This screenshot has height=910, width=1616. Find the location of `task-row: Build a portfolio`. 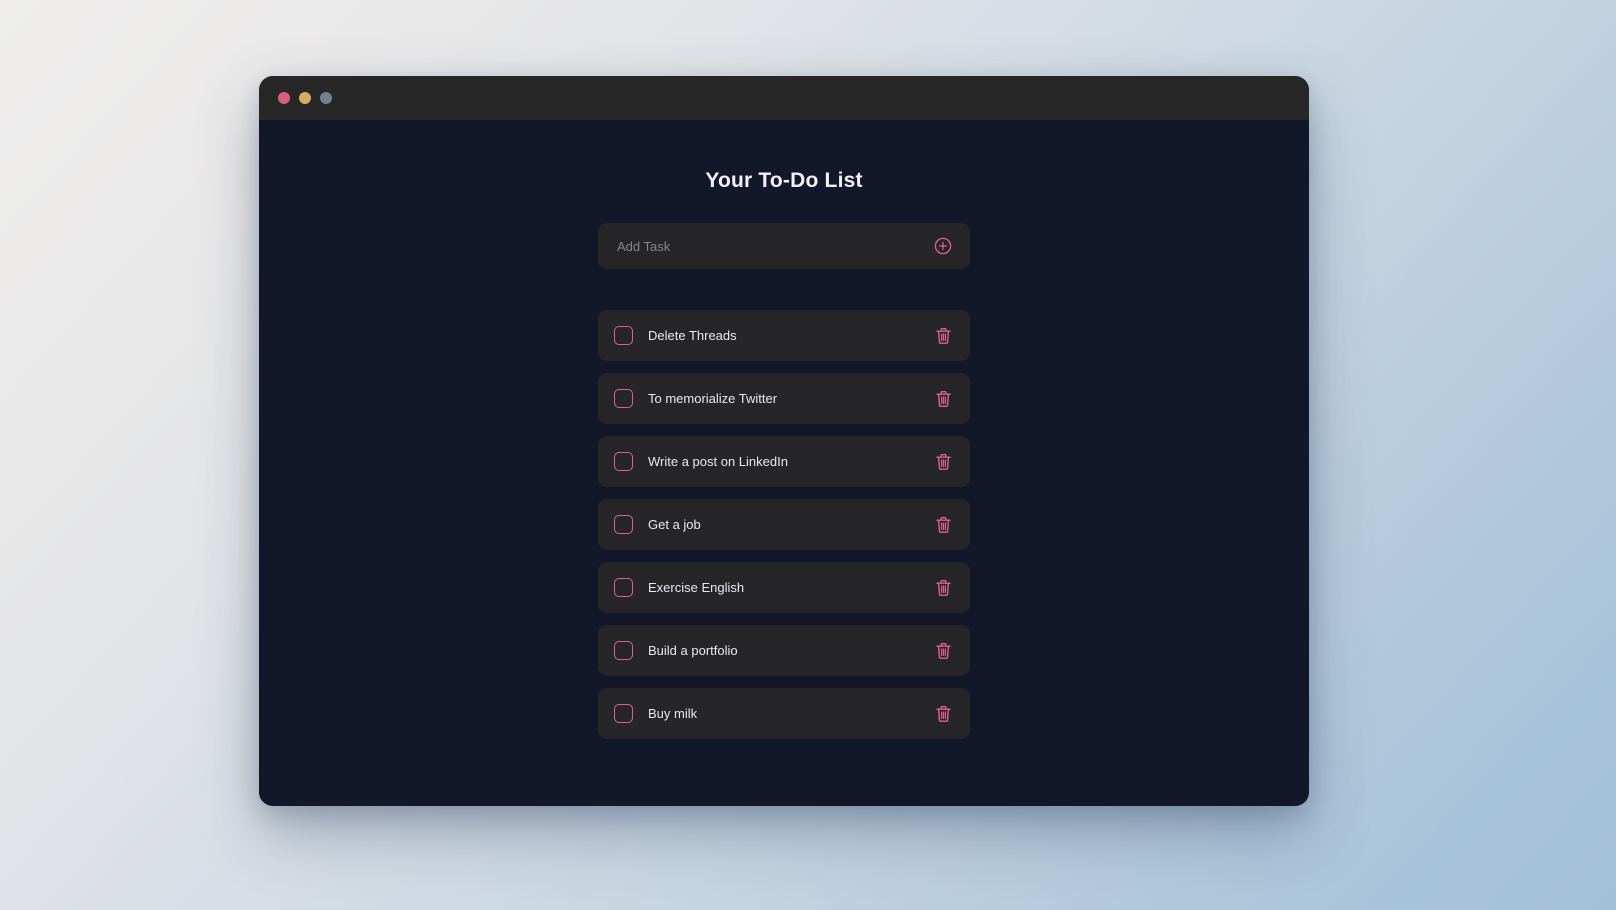

task-row: Build a portfolio is located at coordinates (784, 650).